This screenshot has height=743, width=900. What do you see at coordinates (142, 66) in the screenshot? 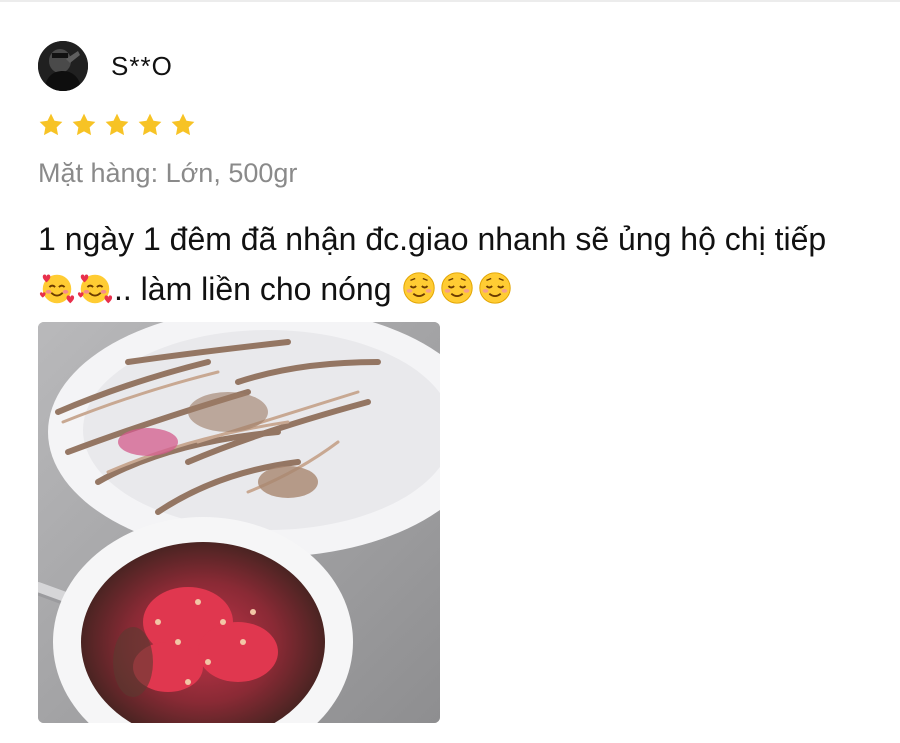
I see `username: S**O` at bounding box center [142, 66].